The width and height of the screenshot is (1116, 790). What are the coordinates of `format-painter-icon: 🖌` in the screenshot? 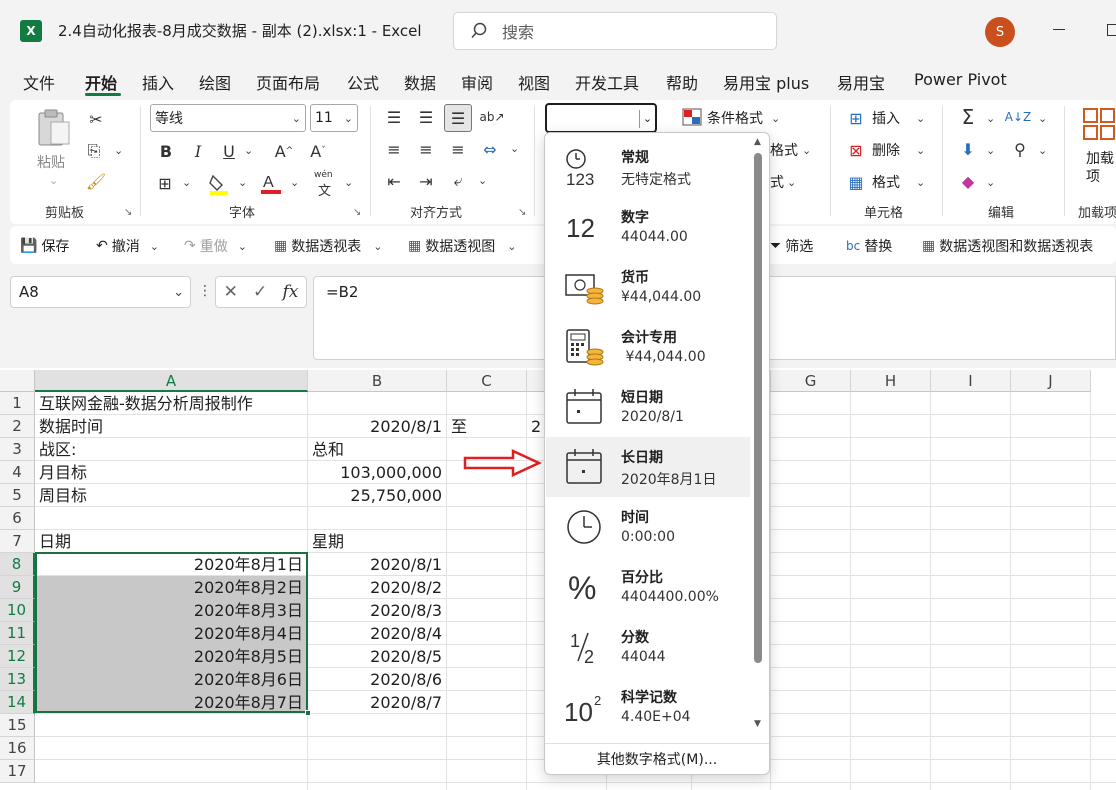 It's located at (96, 181).